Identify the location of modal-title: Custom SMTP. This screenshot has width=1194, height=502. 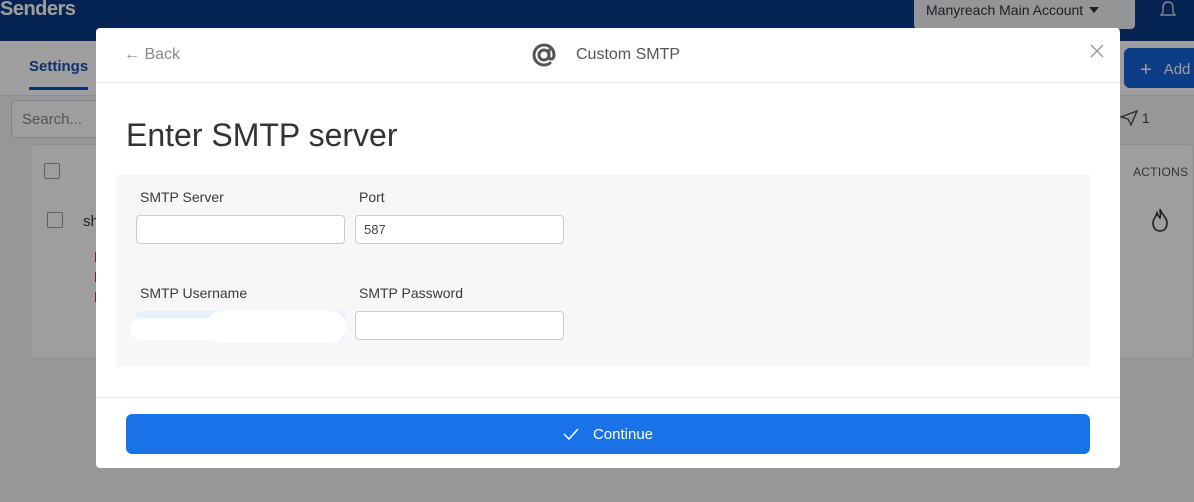
(628, 54).